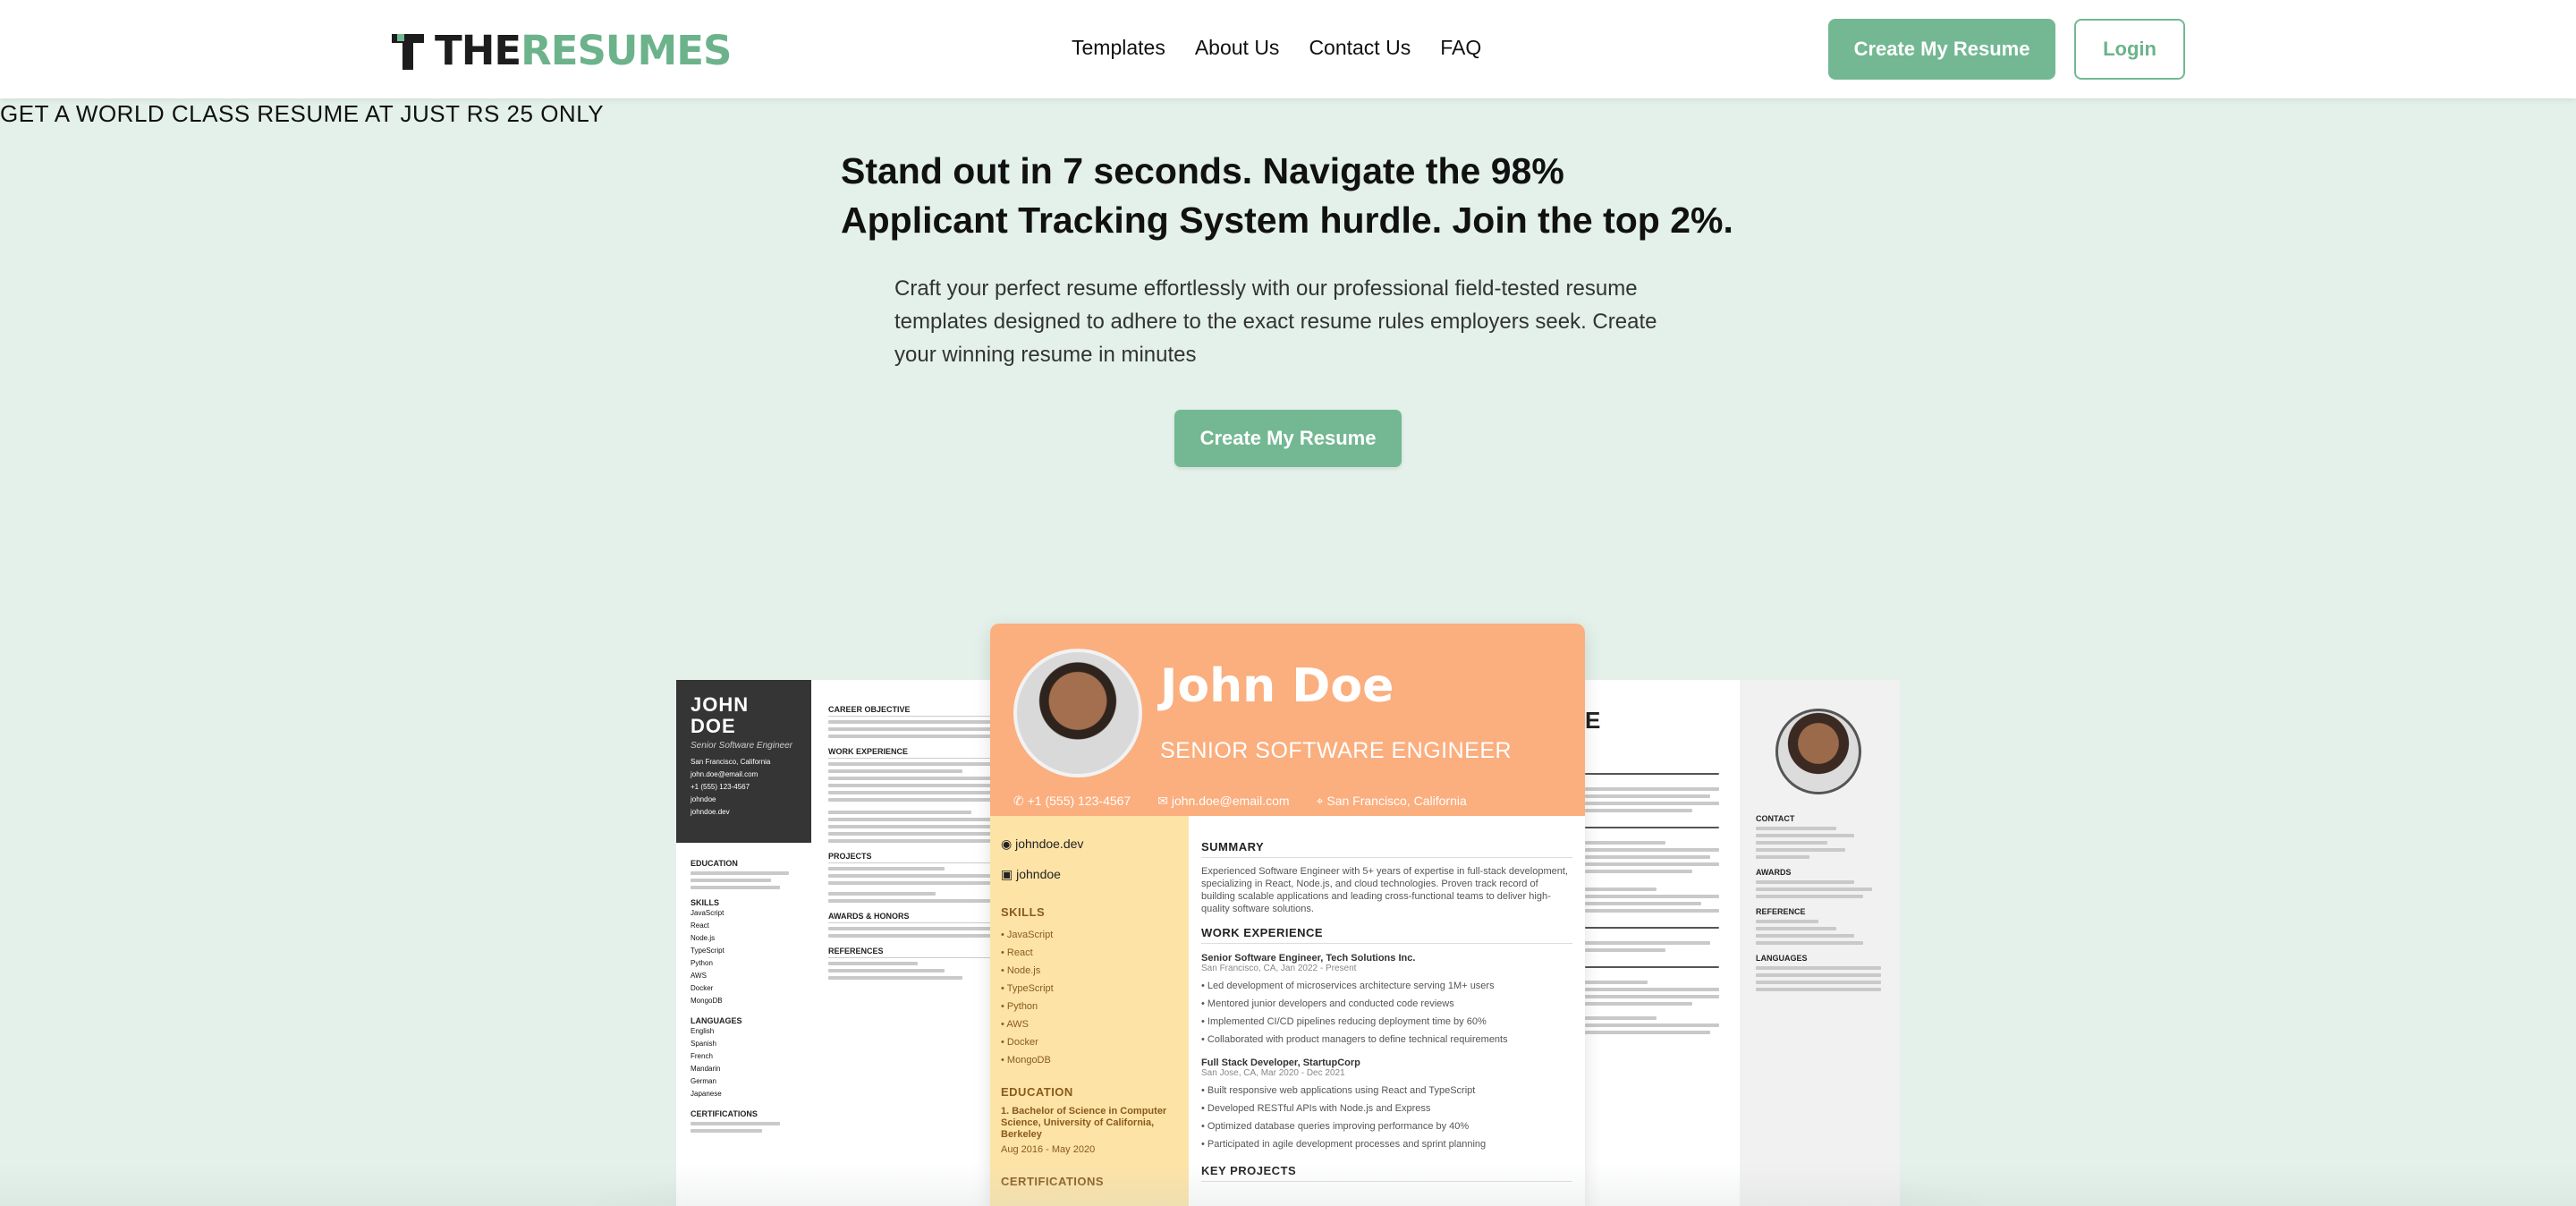  I want to click on resume-left-contact: johndoe.dev, so click(710, 812).